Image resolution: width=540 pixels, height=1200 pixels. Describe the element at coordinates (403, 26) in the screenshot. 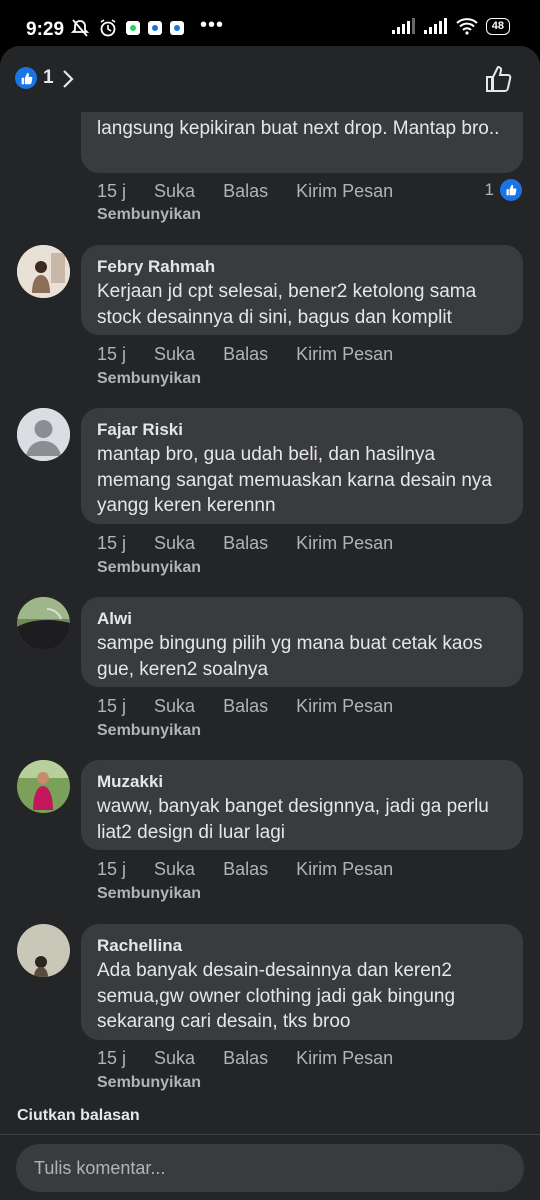

I see `signal-icon` at that location.